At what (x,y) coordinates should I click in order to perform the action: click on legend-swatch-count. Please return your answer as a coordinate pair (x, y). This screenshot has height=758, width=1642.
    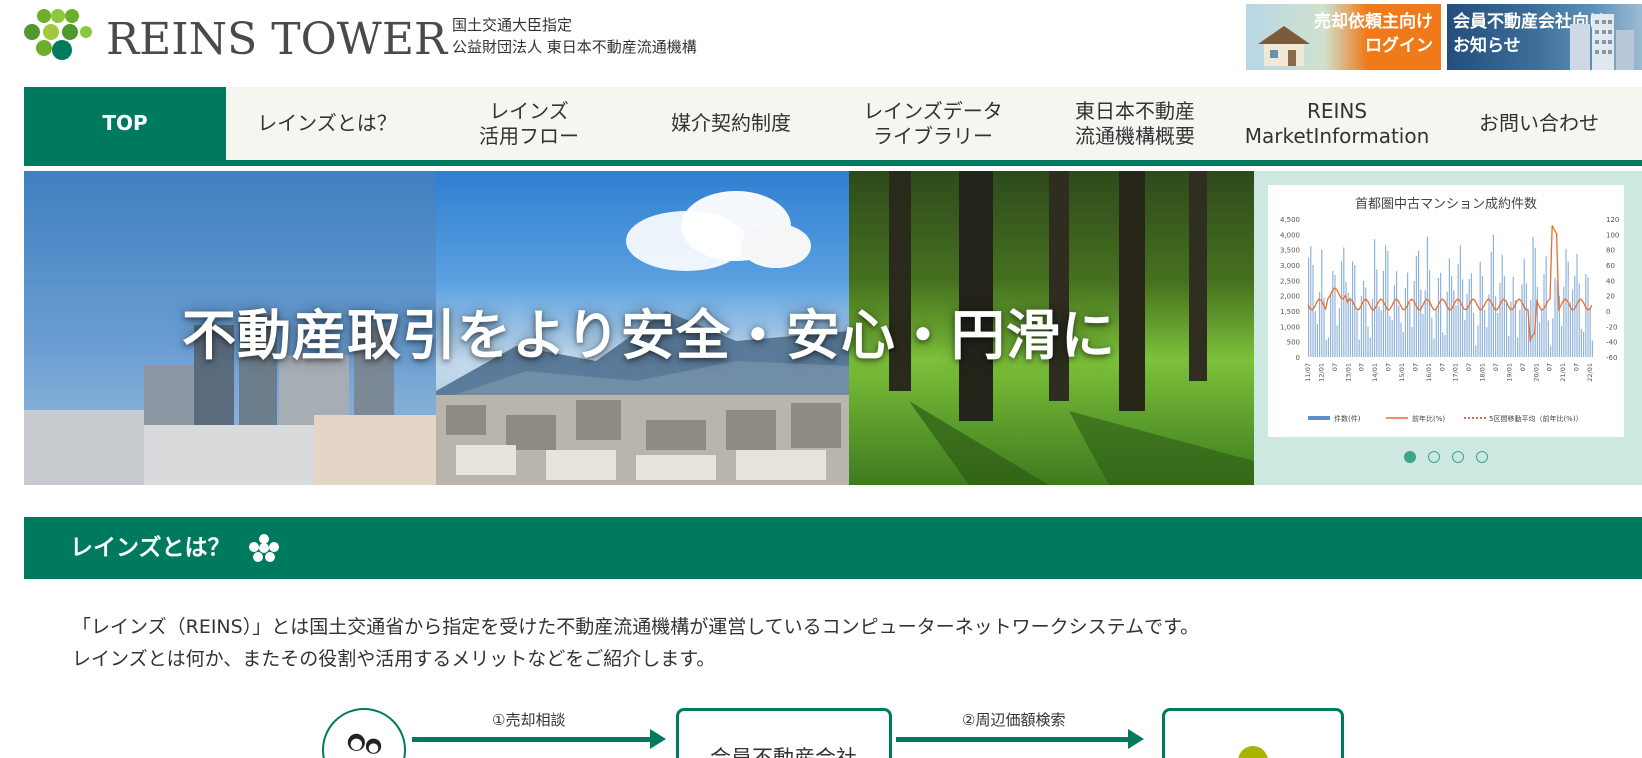
    Looking at the image, I should click on (1319, 418).